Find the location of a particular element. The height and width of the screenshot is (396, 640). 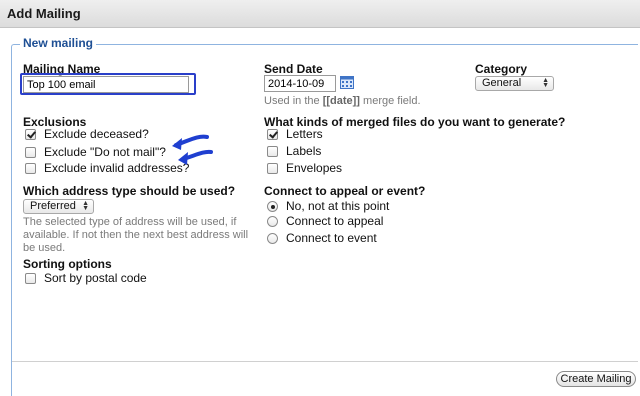

envelopes-option: Envelopes is located at coordinates (347, 168).